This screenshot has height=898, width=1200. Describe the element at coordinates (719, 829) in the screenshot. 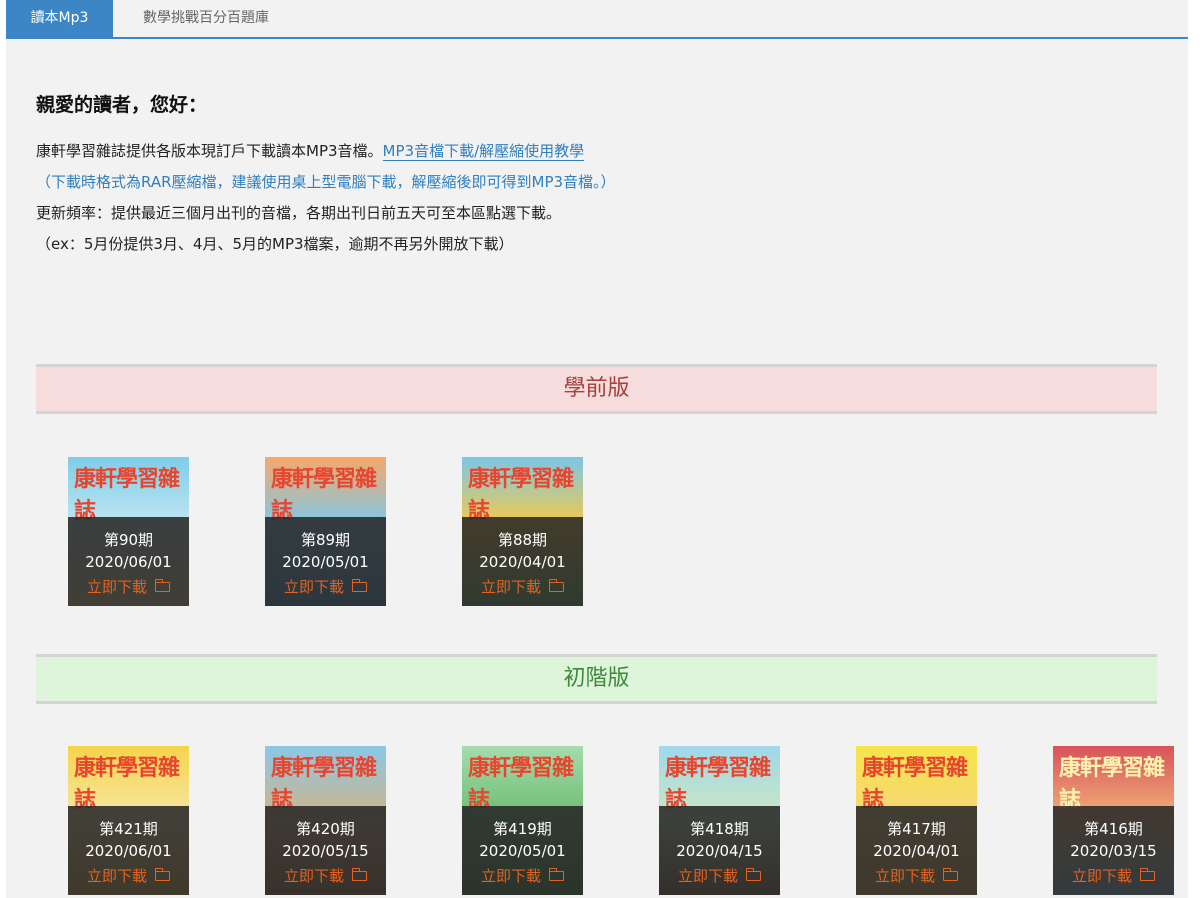

I see `issue-number: 第418期` at that location.